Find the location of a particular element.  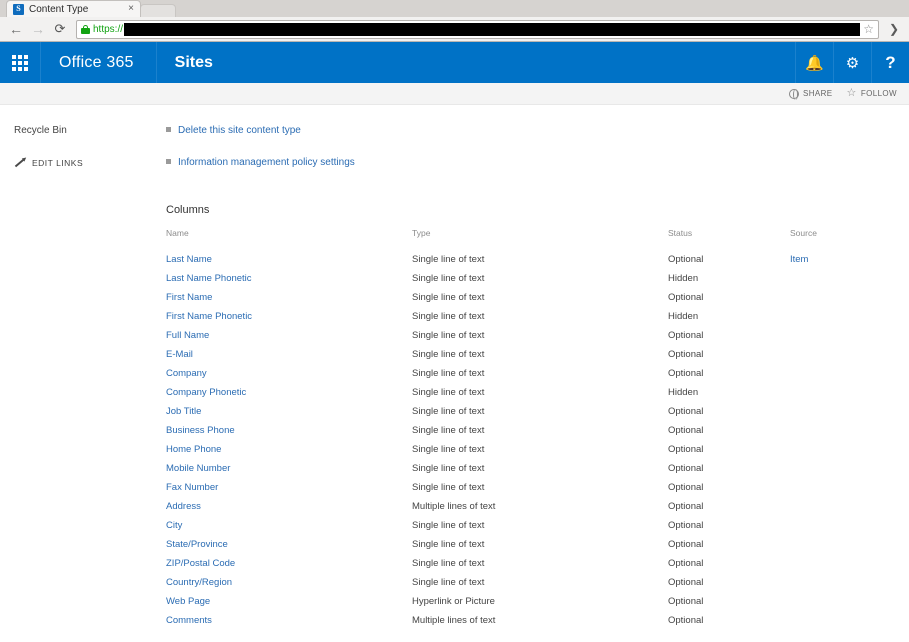

office365-suite-bar: Office 365 Sites 🔔 ⚙ ? is located at coordinates (454, 62).